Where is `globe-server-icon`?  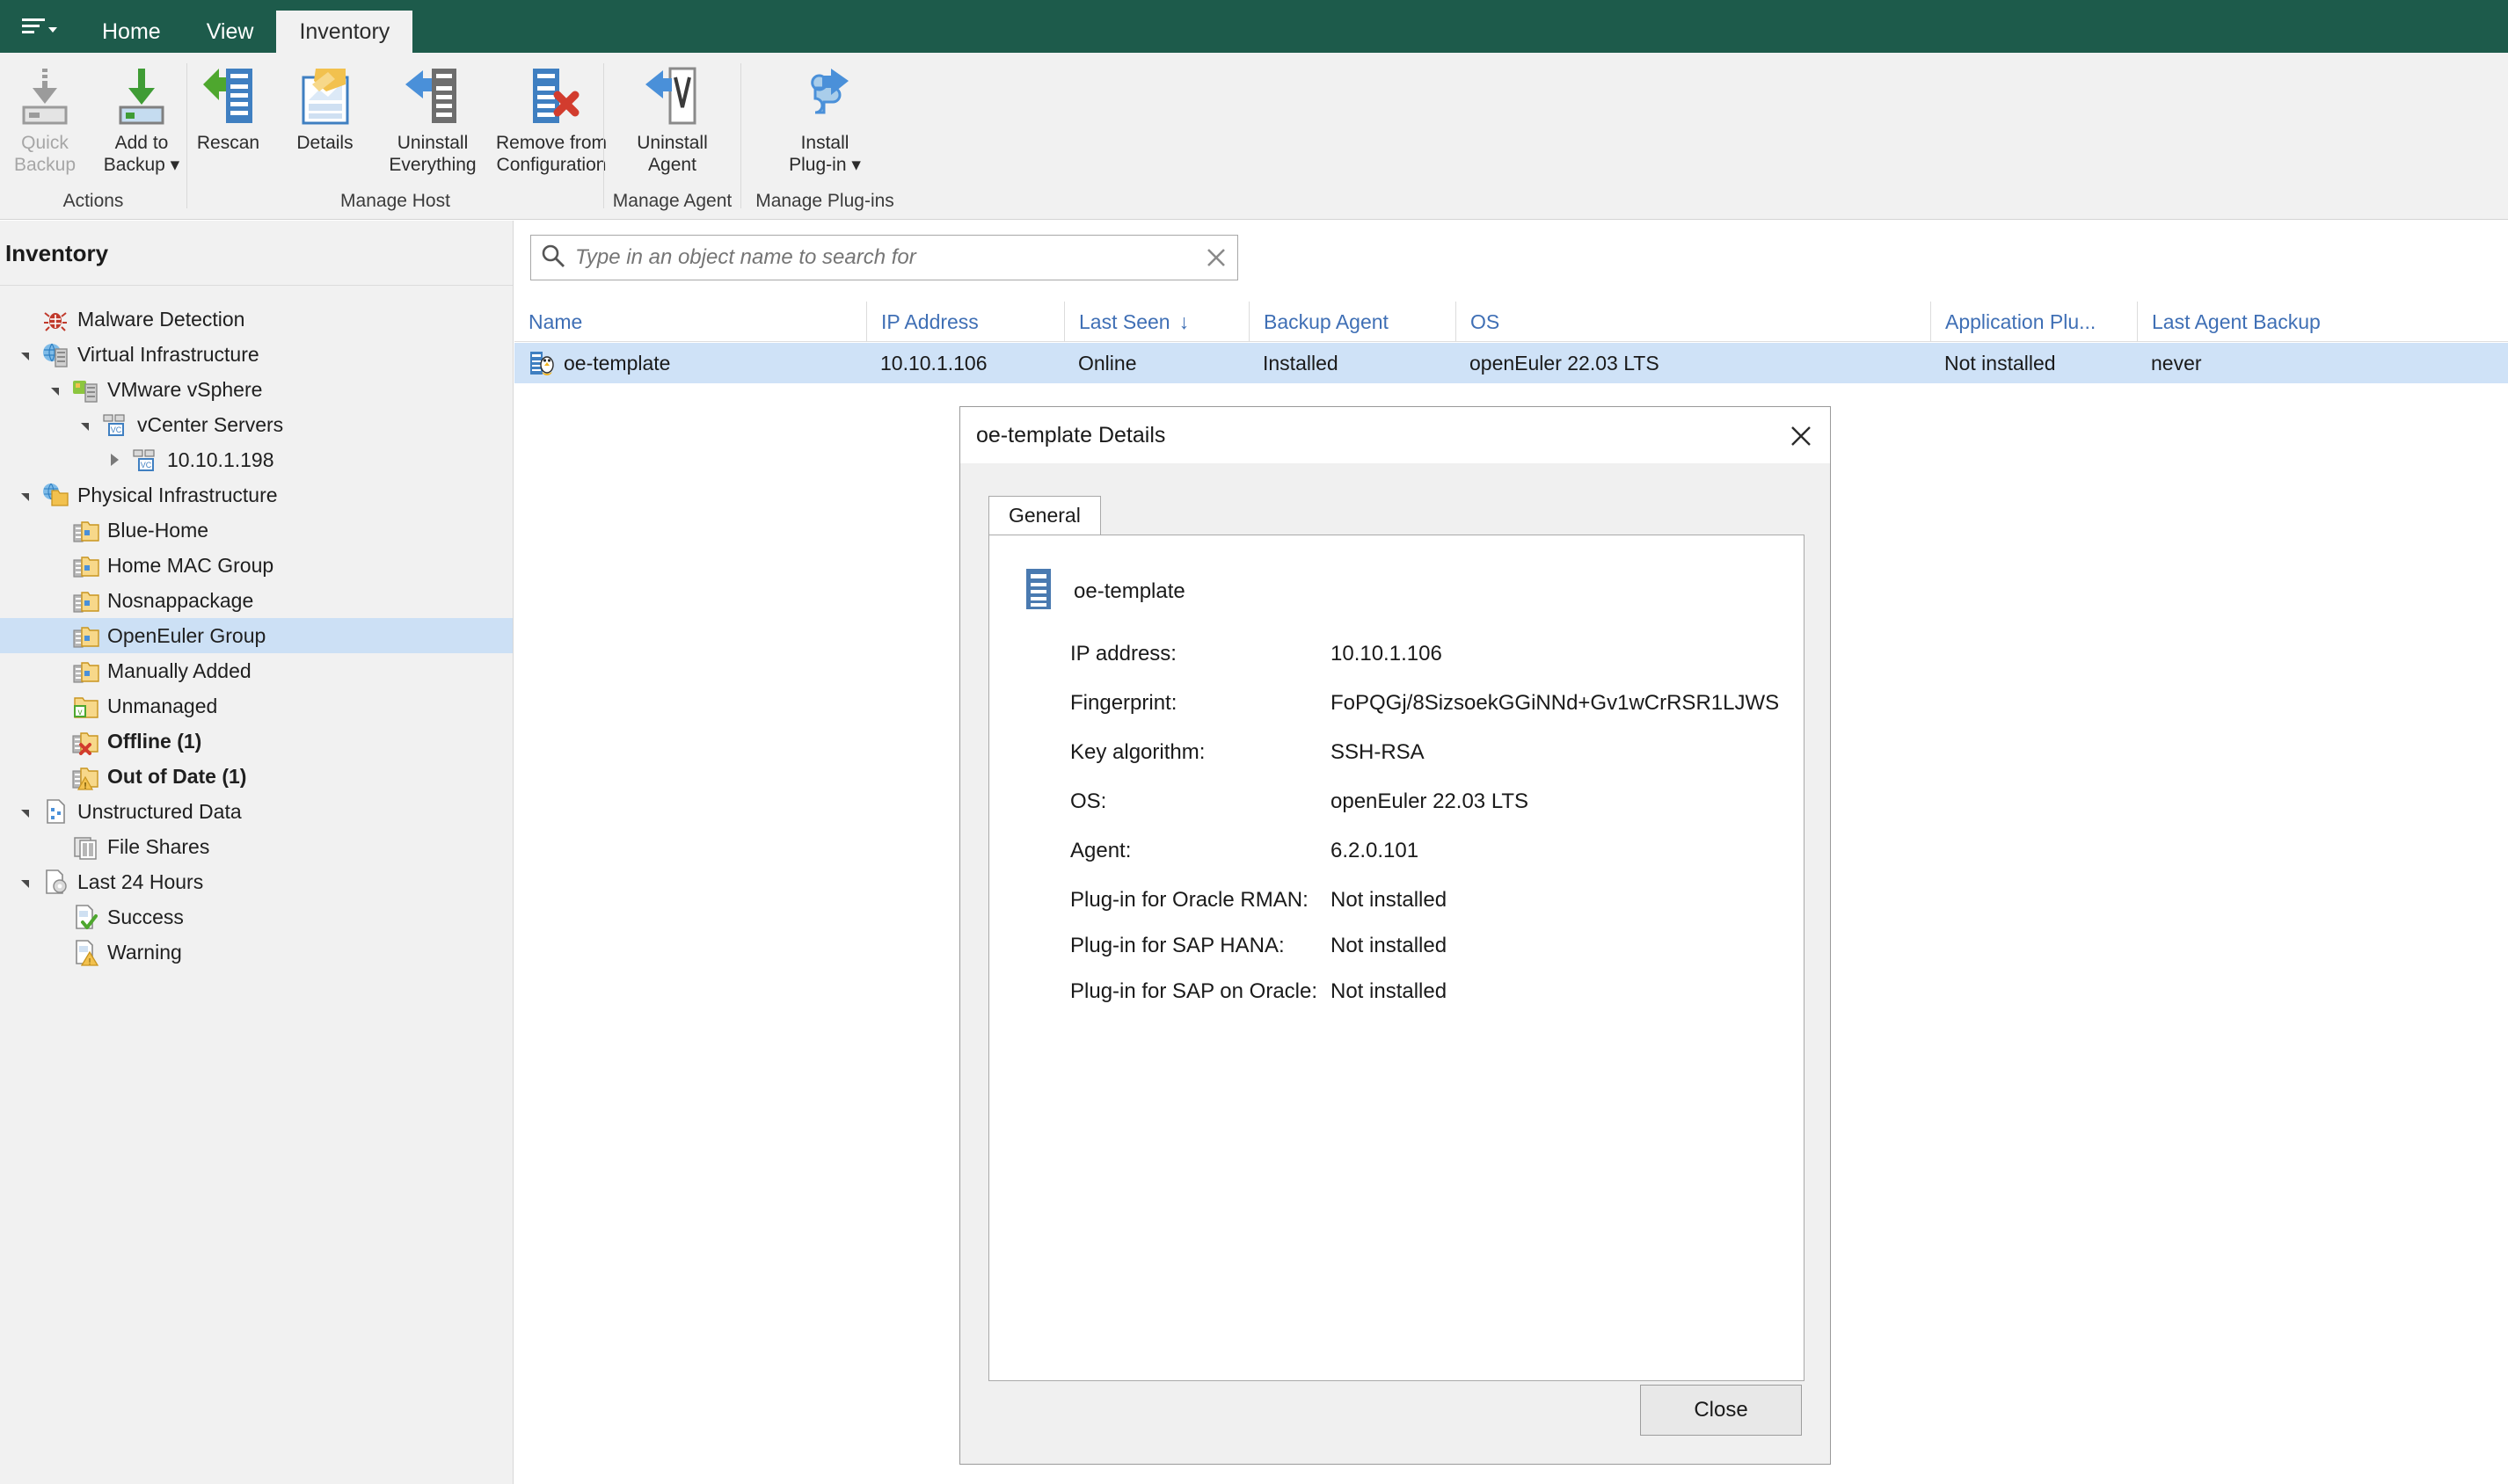 globe-server-icon is located at coordinates (55, 354).